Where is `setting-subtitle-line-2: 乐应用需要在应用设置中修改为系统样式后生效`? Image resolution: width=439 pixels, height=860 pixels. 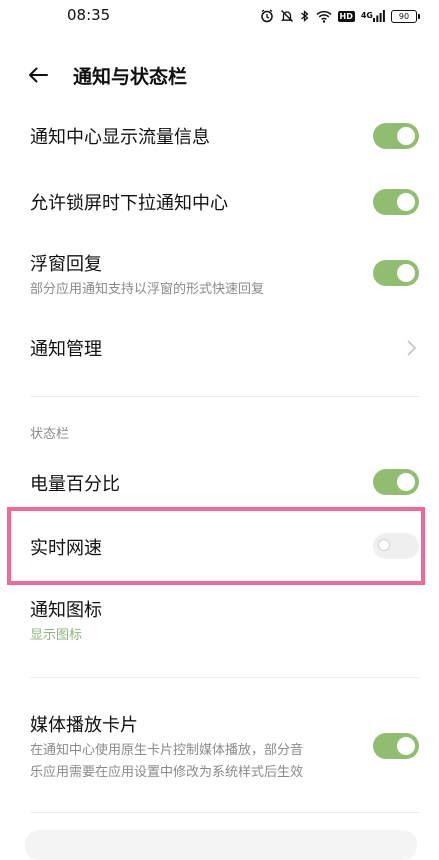
setting-subtitle-line-2: 乐应用需要在应用设置中修改为系统样式后生效 is located at coordinates (167, 772).